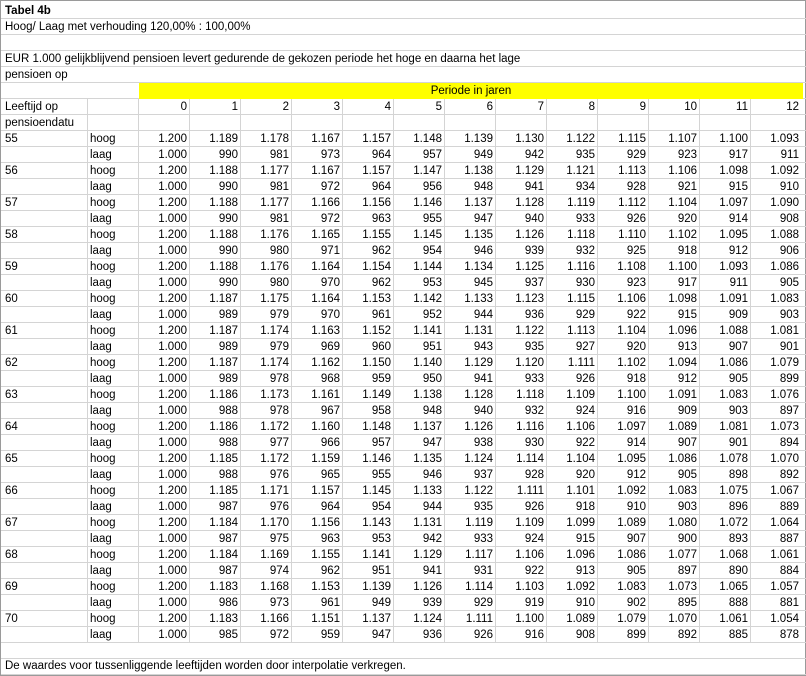  I want to click on value-cell: 1.126, so click(529, 235).